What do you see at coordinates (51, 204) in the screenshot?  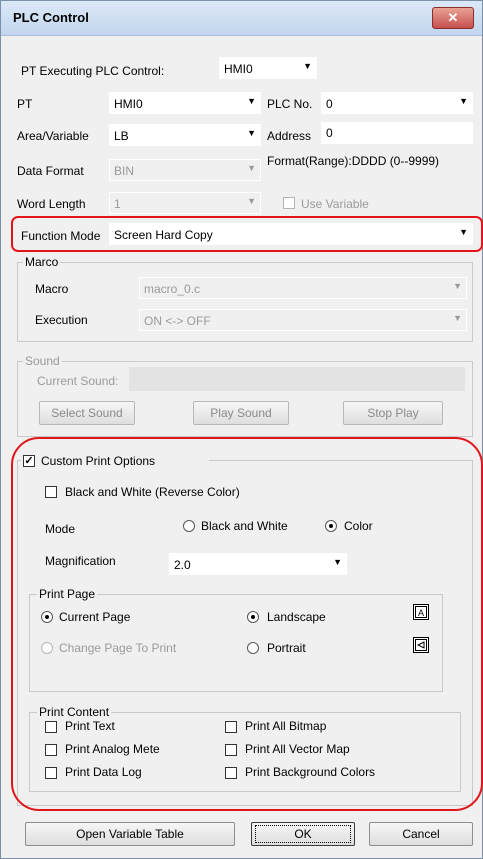 I see `word-length-label: Word Length` at bounding box center [51, 204].